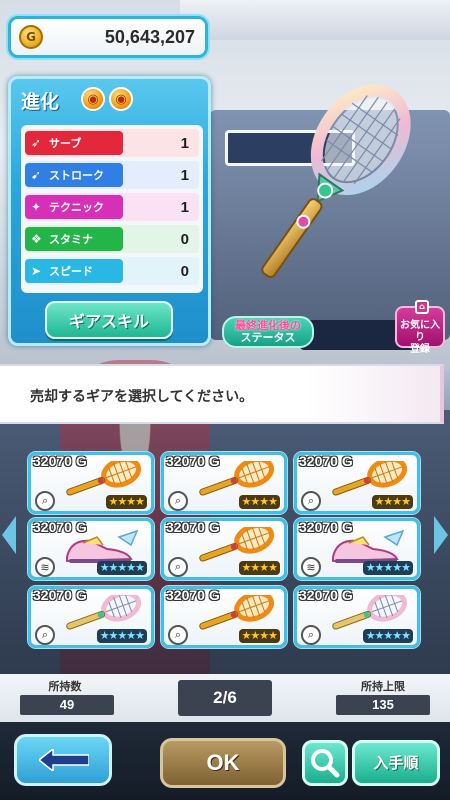 The width and height of the screenshot is (450, 800). What do you see at coordinates (268, 337) in the screenshot?
I see `status-button-line2: ステータス` at bounding box center [268, 337].